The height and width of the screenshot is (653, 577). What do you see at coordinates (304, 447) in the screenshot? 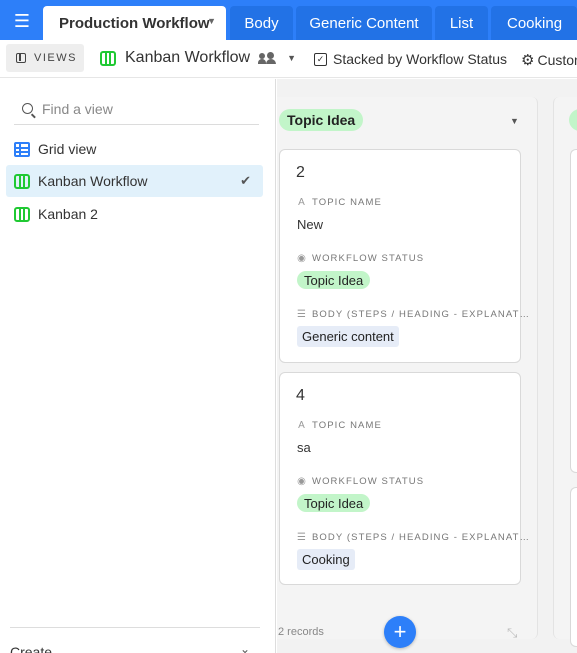
I see `topic-name-value: sa` at bounding box center [304, 447].